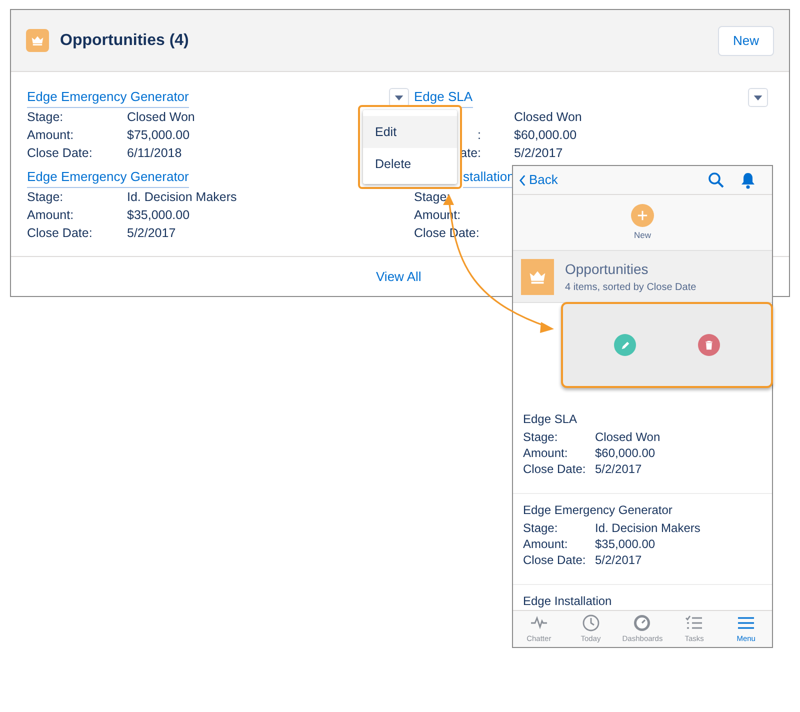 This screenshot has width=800, height=712. I want to click on bell-icon, so click(748, 180).